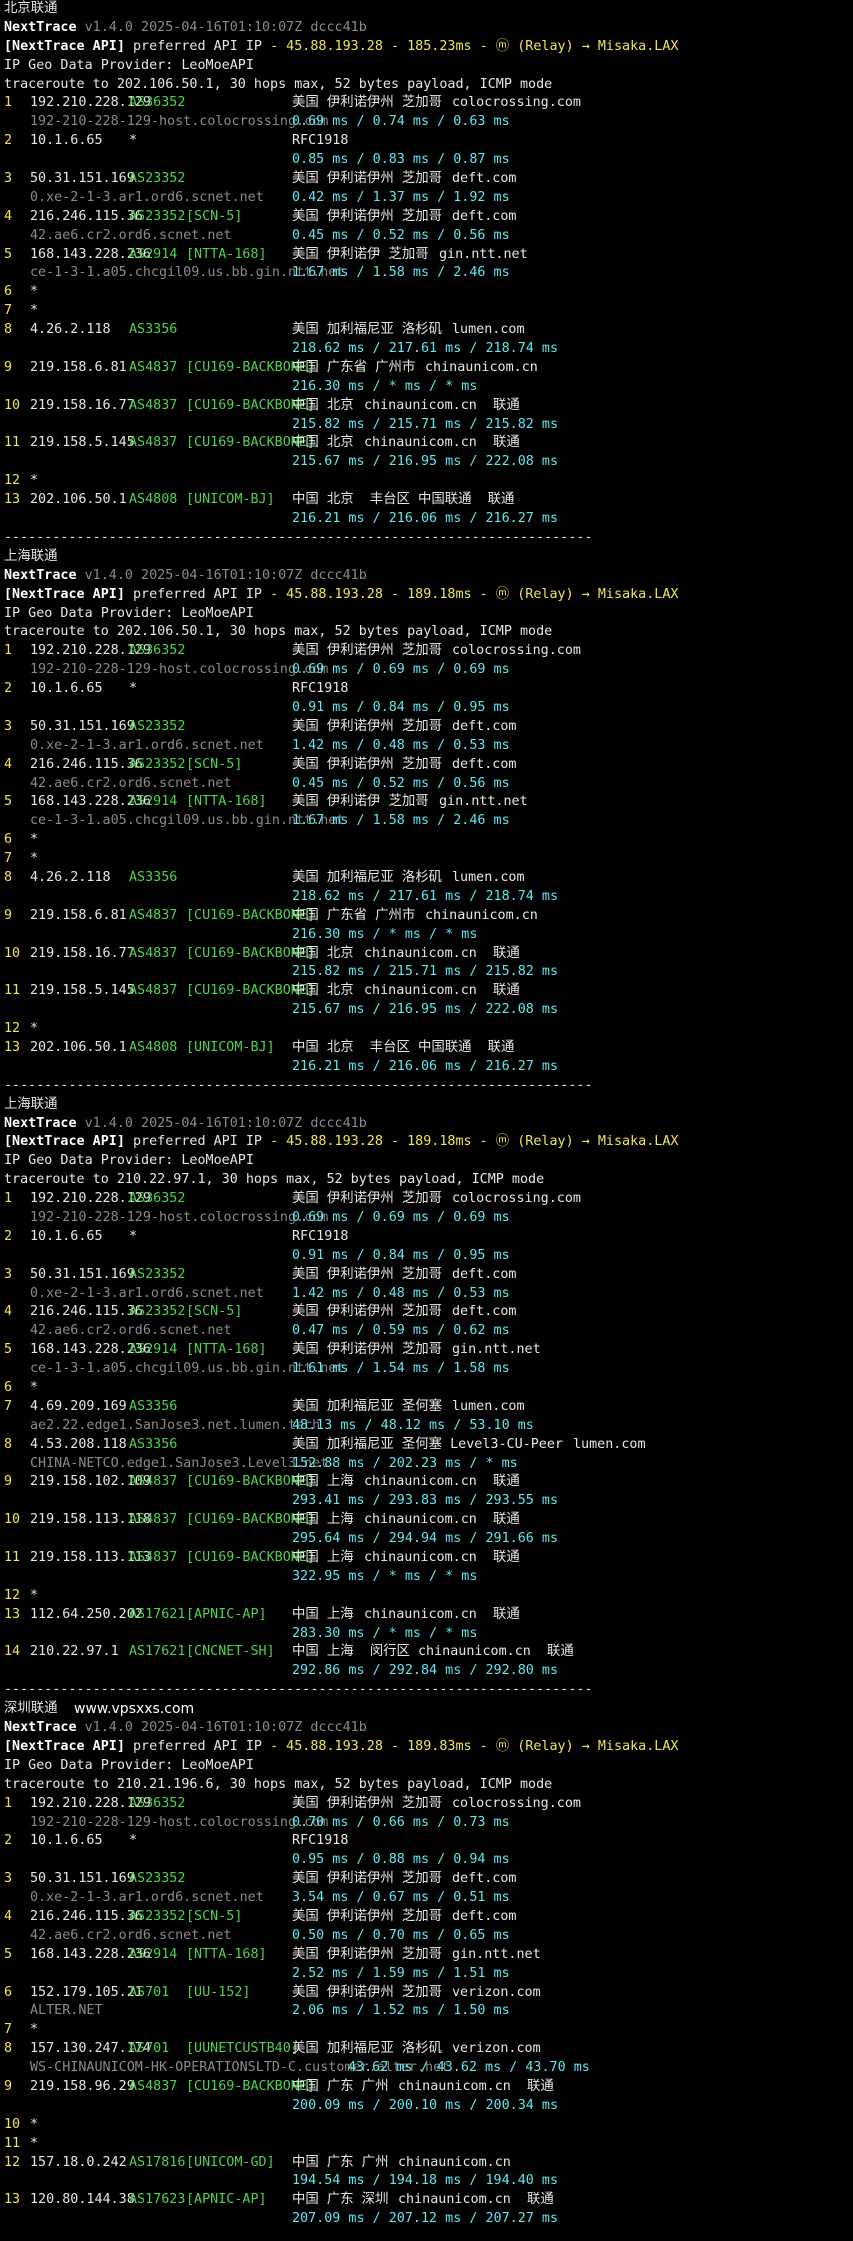  What do you see at coordinates (425, 972) in the screenshot?
I see `hop-rtt: 215.82 ms / 215.71 ms / 215.82 ms` at bounding box center [425, 972].